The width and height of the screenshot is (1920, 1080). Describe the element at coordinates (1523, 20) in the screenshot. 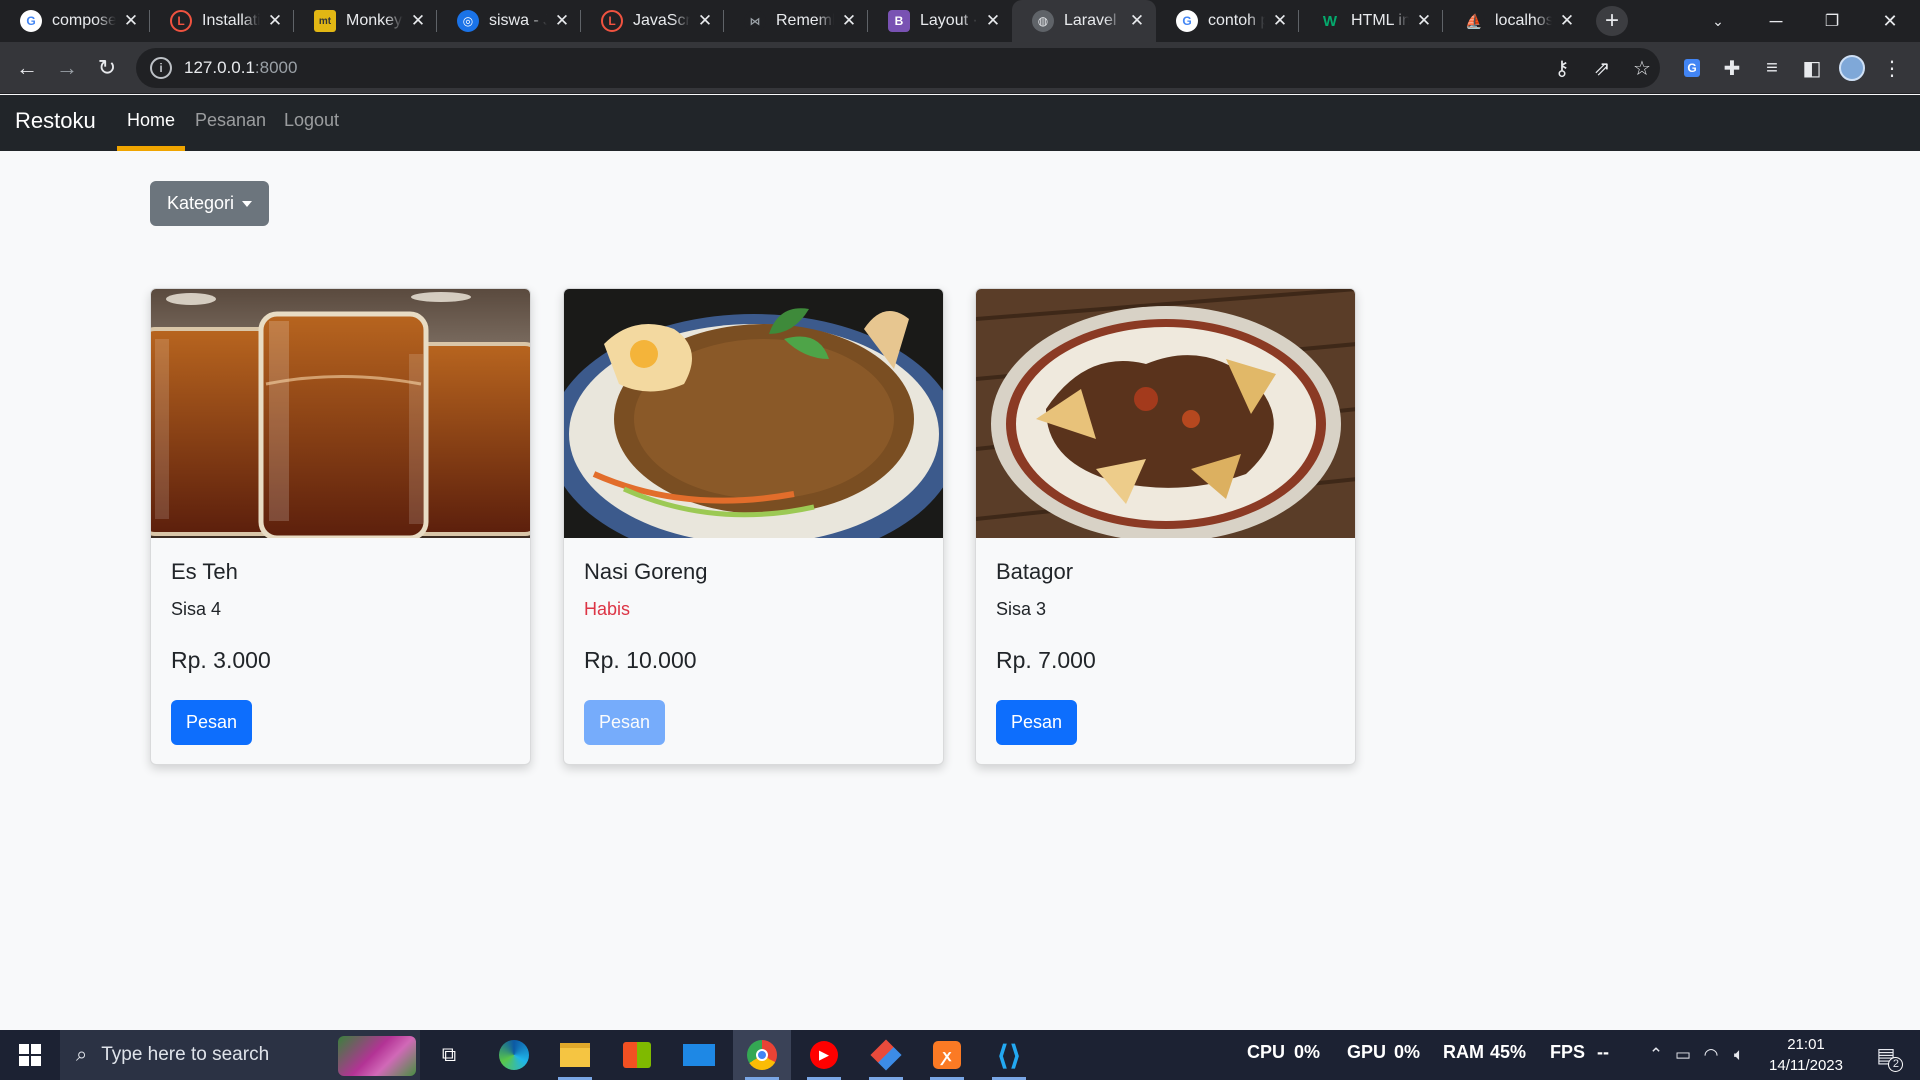

I see `tab-label: localhost` at that location.